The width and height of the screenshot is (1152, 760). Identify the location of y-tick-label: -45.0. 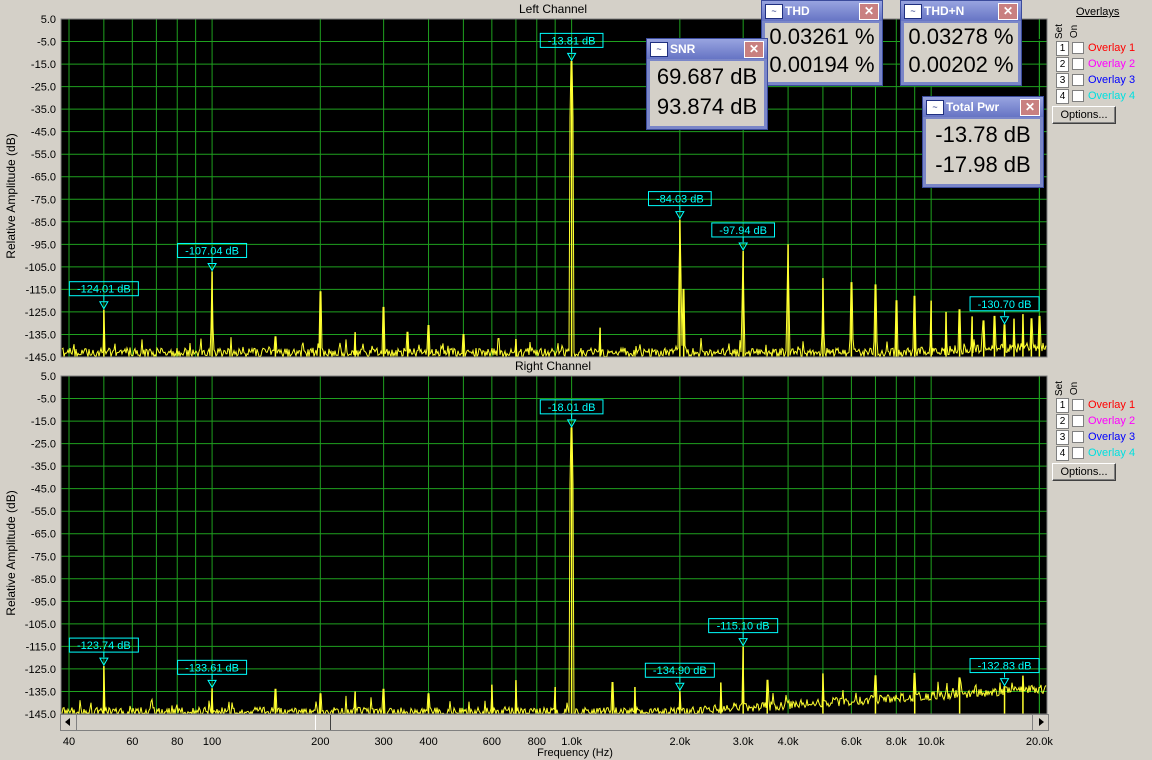
(43, 490).